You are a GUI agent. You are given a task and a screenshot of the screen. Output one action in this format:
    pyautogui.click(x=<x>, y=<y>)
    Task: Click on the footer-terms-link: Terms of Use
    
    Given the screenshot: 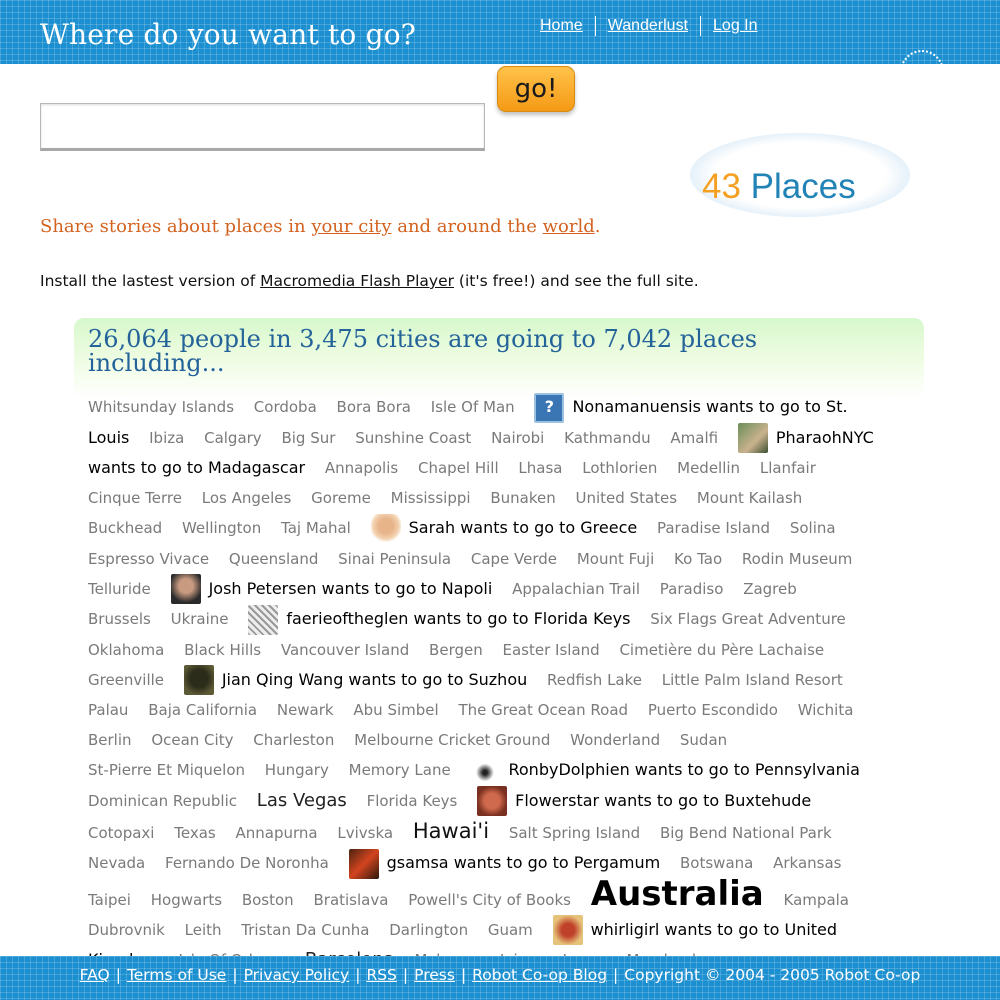 What is the action you would take?
    pyautogui.click(x=176, y=975)
    